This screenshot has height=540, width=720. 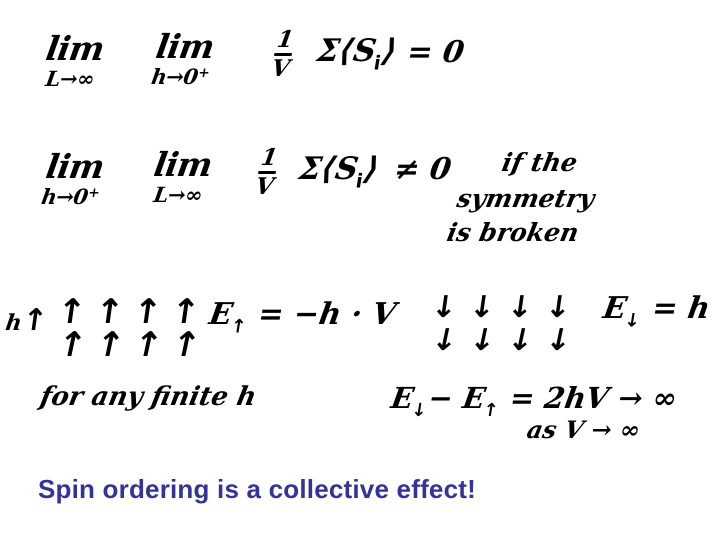 What do you see at coordinates (539, 162) in the screenshot?
I see `symmetry-condition-line-1: if the` at bounding box center [539, 162].